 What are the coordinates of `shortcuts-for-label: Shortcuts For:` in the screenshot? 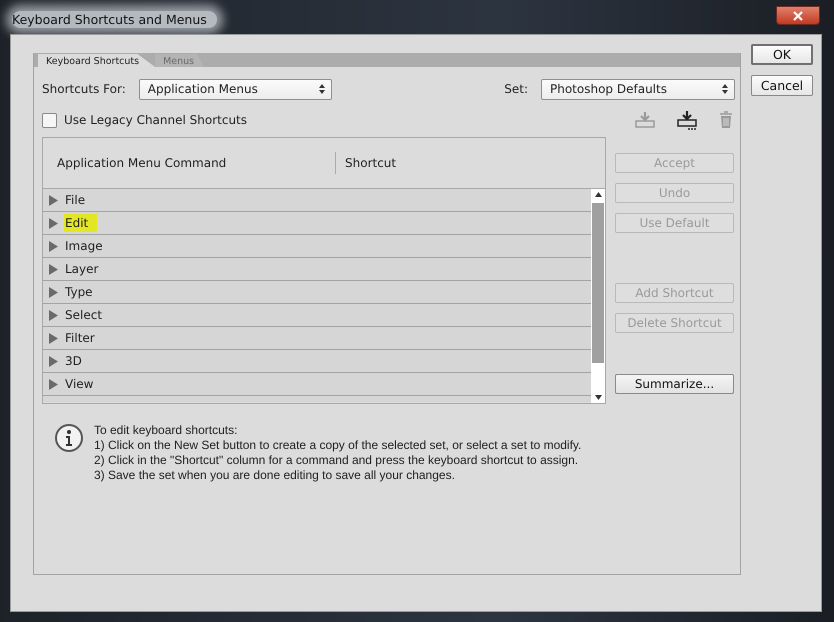 It's located at (84, 89).